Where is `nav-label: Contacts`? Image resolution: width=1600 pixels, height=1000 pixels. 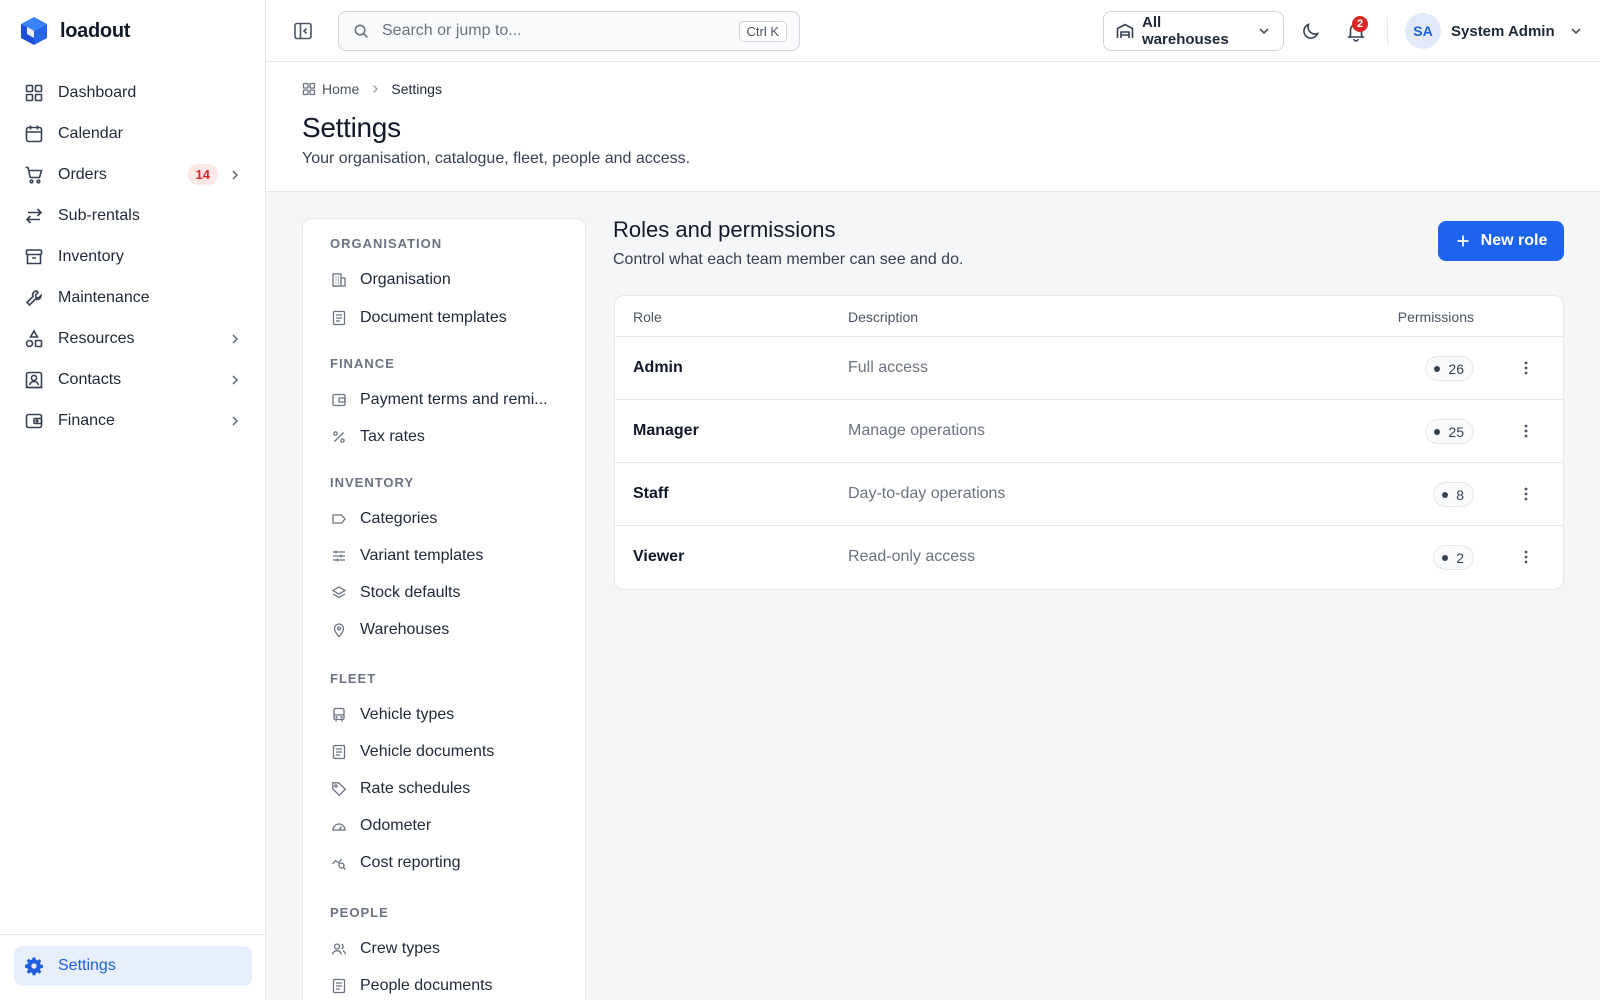
nav-label: Contacts is located at coordinates (90, 379).